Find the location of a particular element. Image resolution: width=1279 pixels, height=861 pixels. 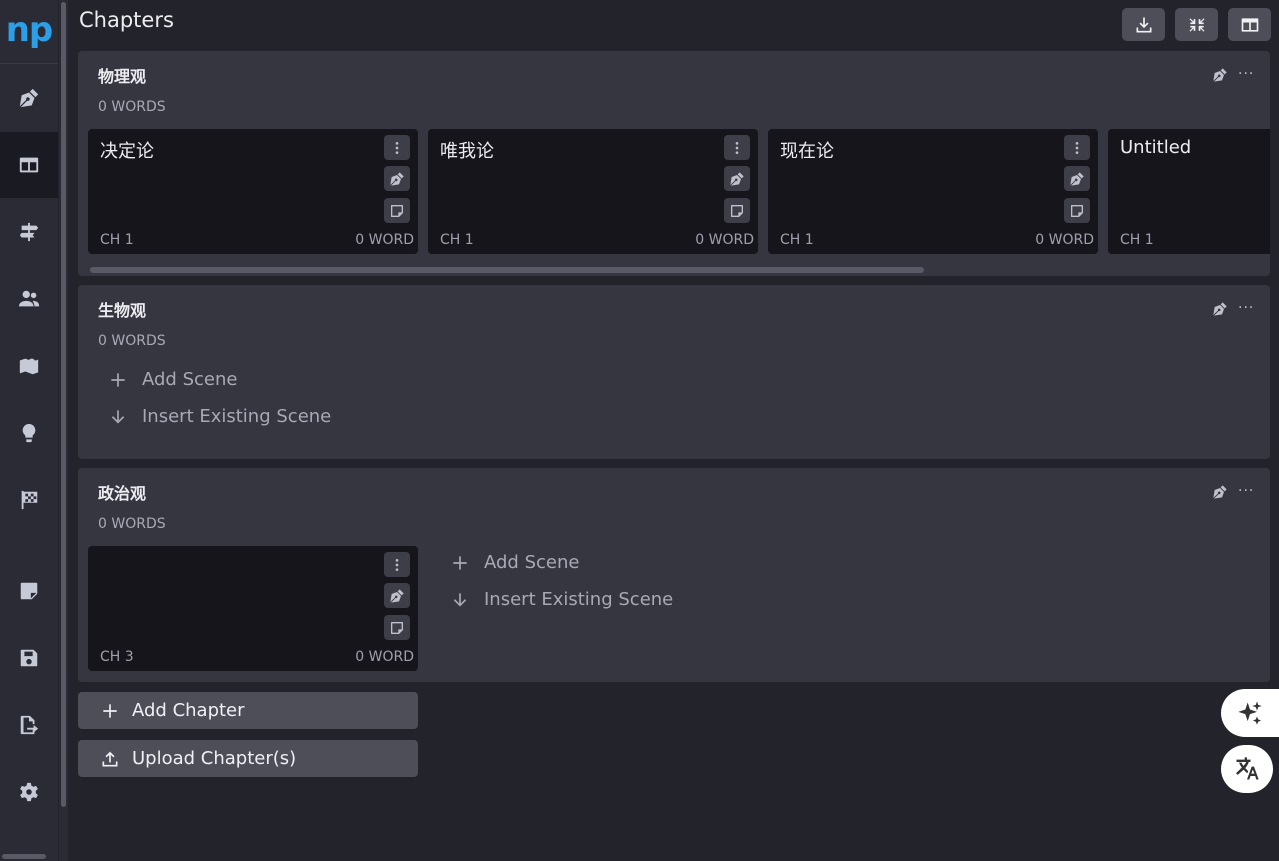

nav-plot is located at coordinates (29, 232).